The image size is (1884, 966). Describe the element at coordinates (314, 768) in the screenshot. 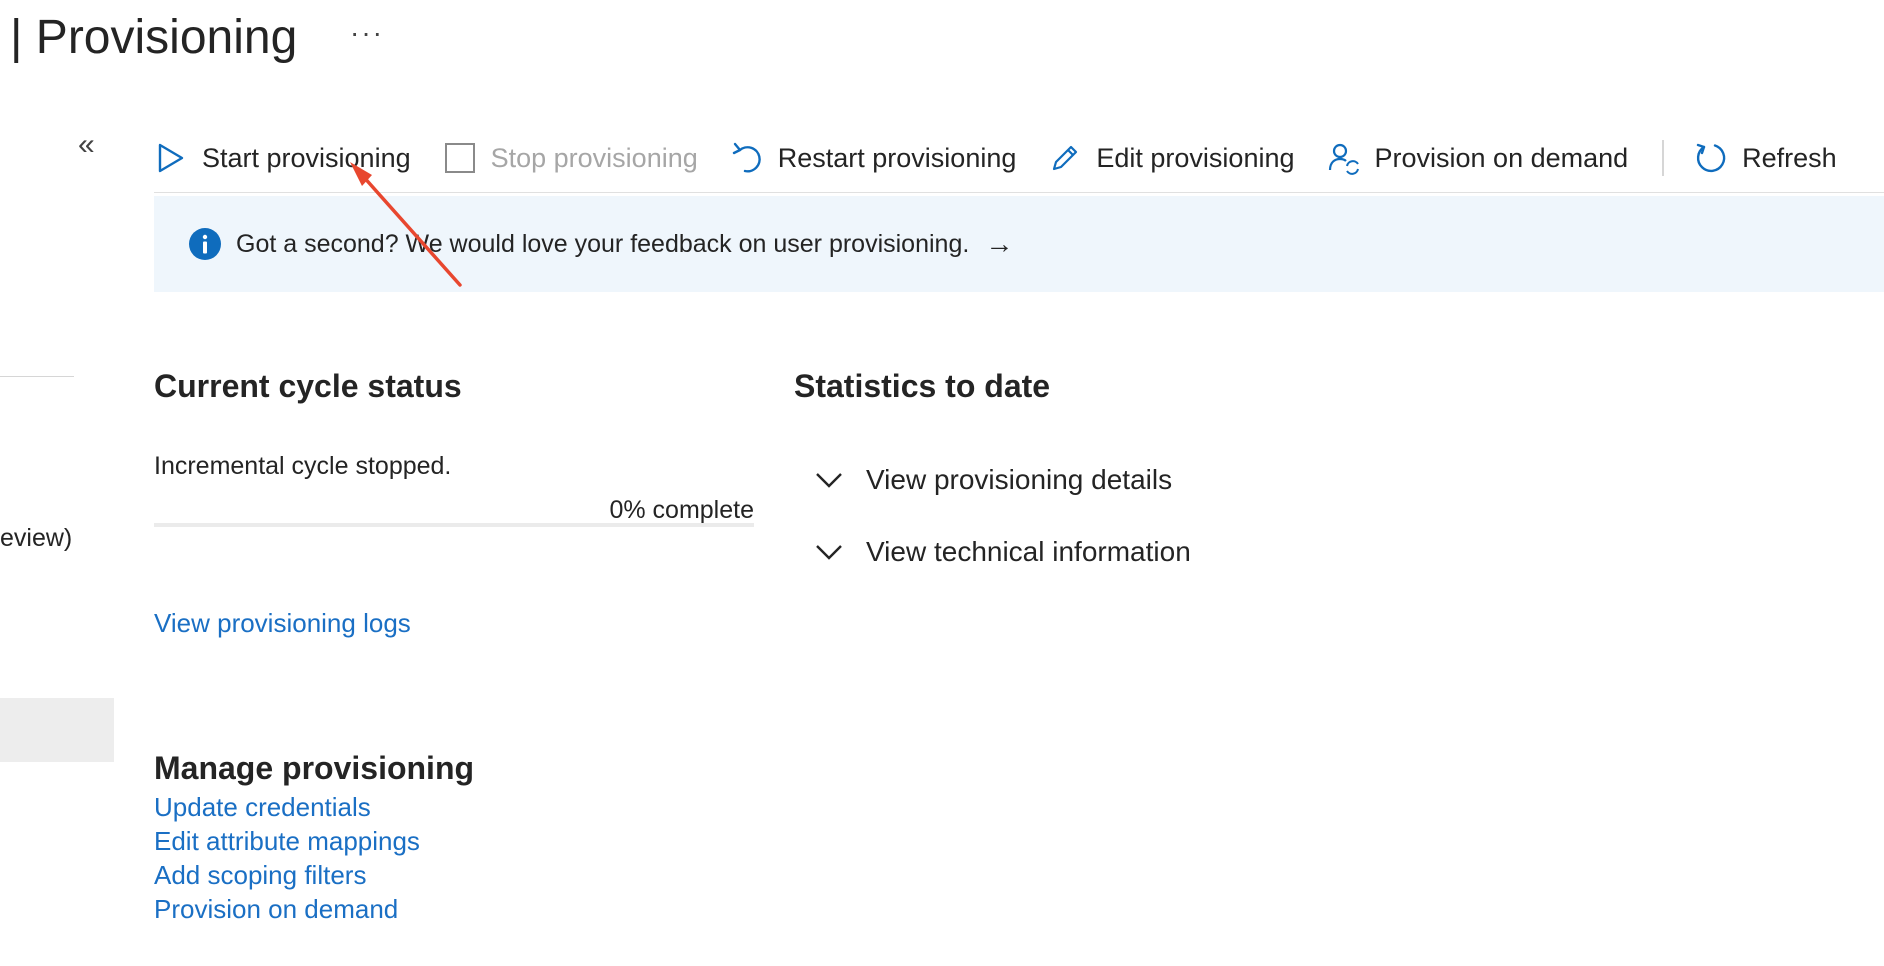

I see `manage-provisioning-heading: Manage provisioning` at that location.